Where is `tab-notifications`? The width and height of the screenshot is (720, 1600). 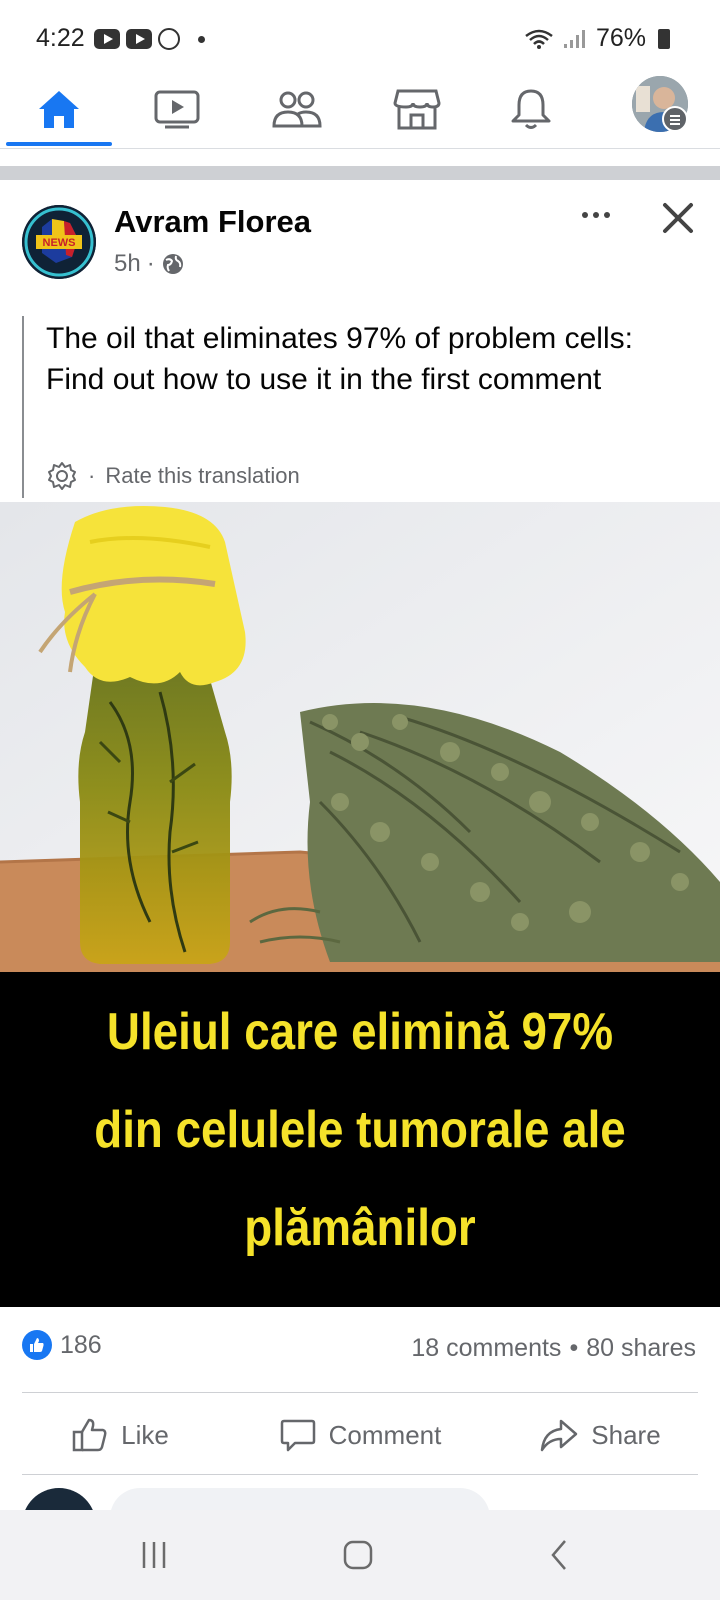 tab-notifications is located at coordinates (531, 109).